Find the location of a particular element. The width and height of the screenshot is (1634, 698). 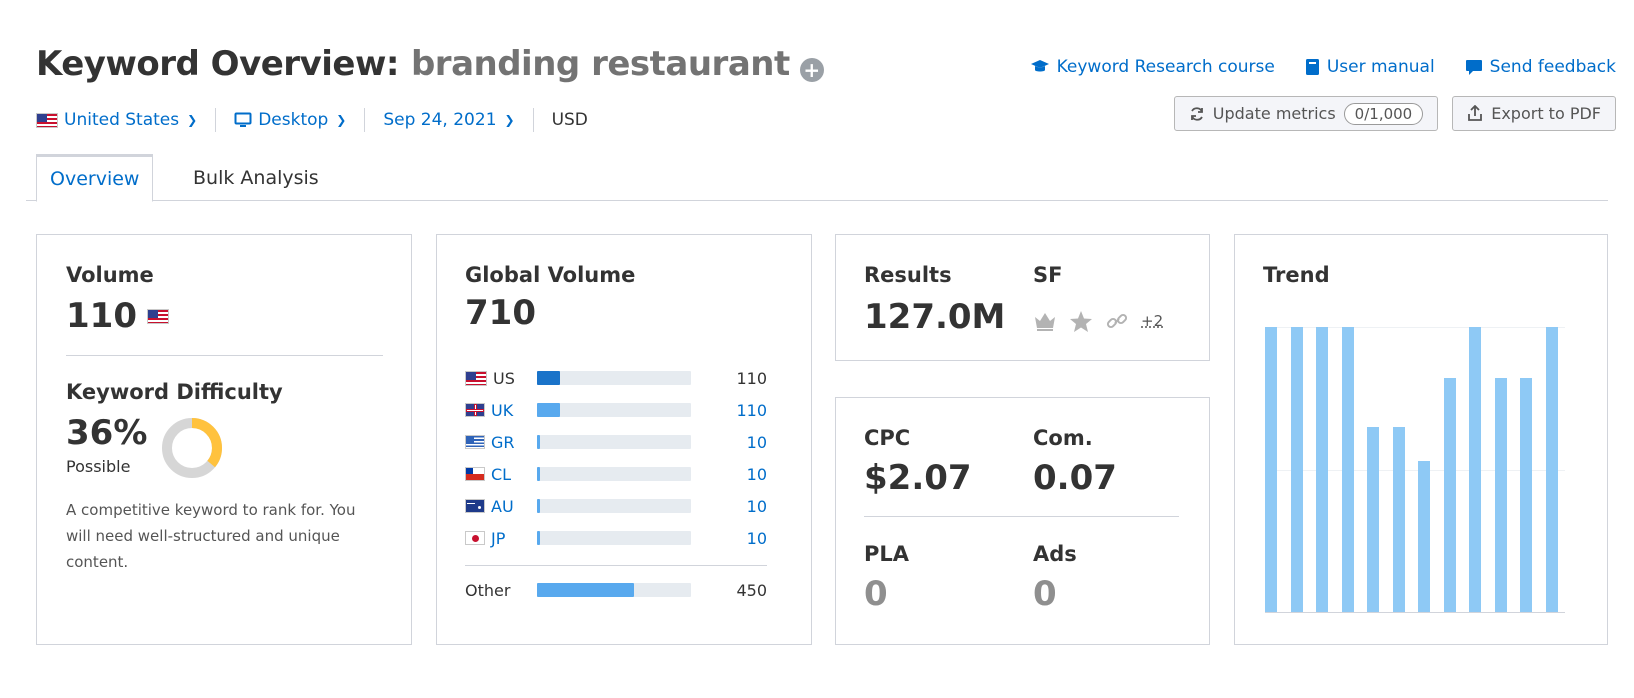

results-value: 127.0M is located at coordinates (935, 317).